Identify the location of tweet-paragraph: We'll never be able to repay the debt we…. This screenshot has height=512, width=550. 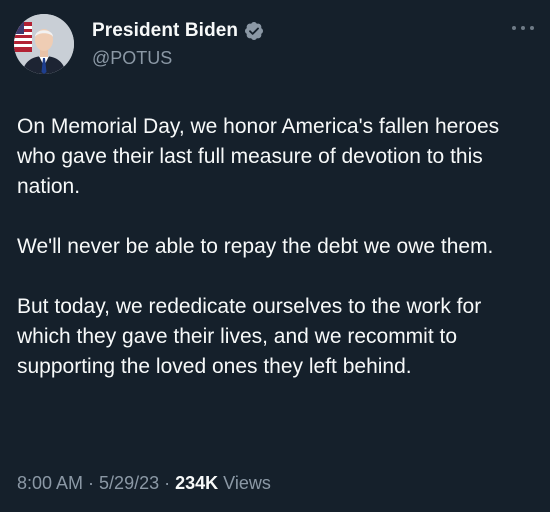
(255, 246).